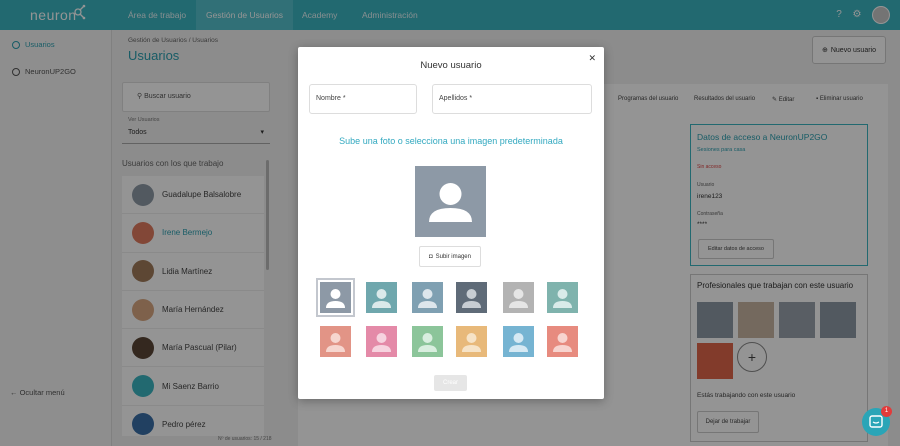  I want to click on surname-placeholder: Apellidos *, so click(456, 98).